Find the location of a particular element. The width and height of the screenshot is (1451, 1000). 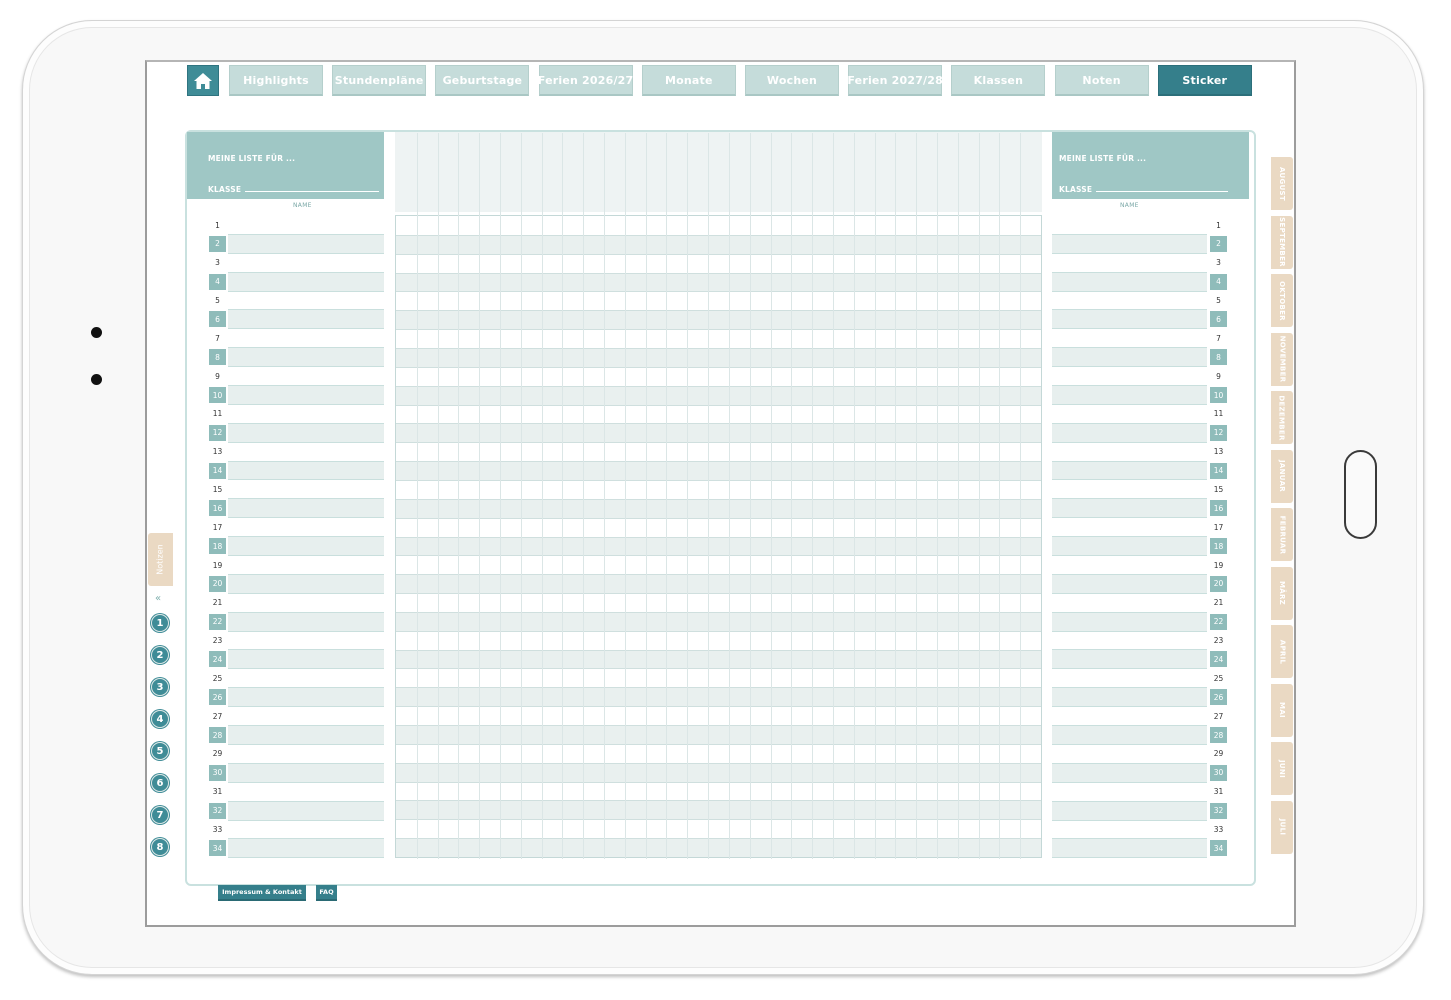

nav-tab-2: Stundenpläne is located at coordinates (379, 80).